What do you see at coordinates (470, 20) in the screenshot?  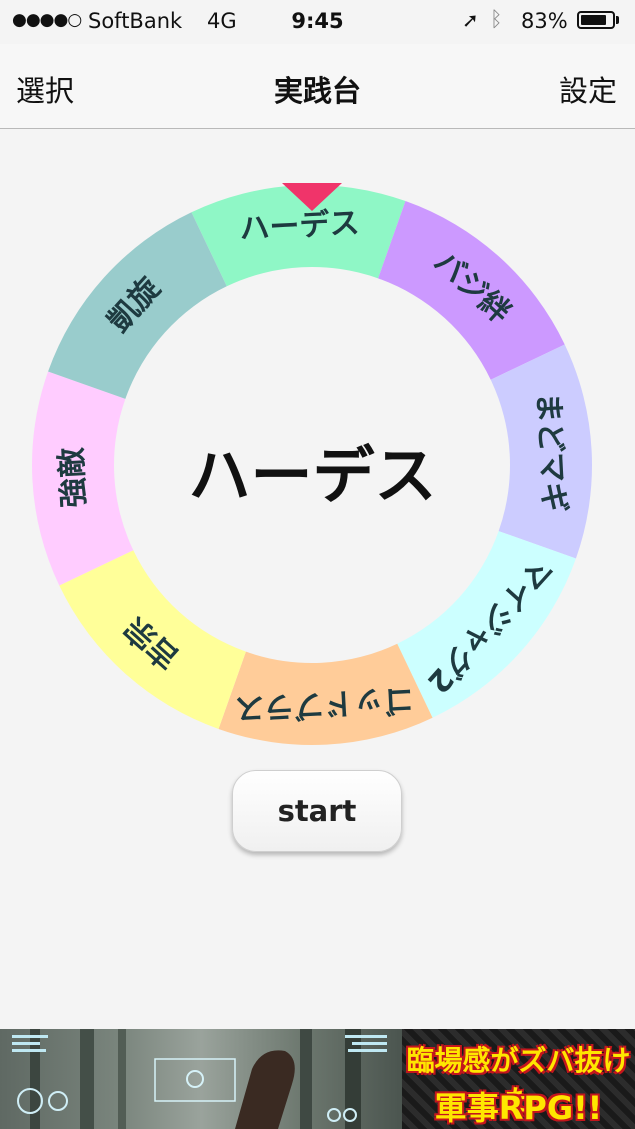 I see `location-arrow-icon: ➚` at bounding box center [470, 20].